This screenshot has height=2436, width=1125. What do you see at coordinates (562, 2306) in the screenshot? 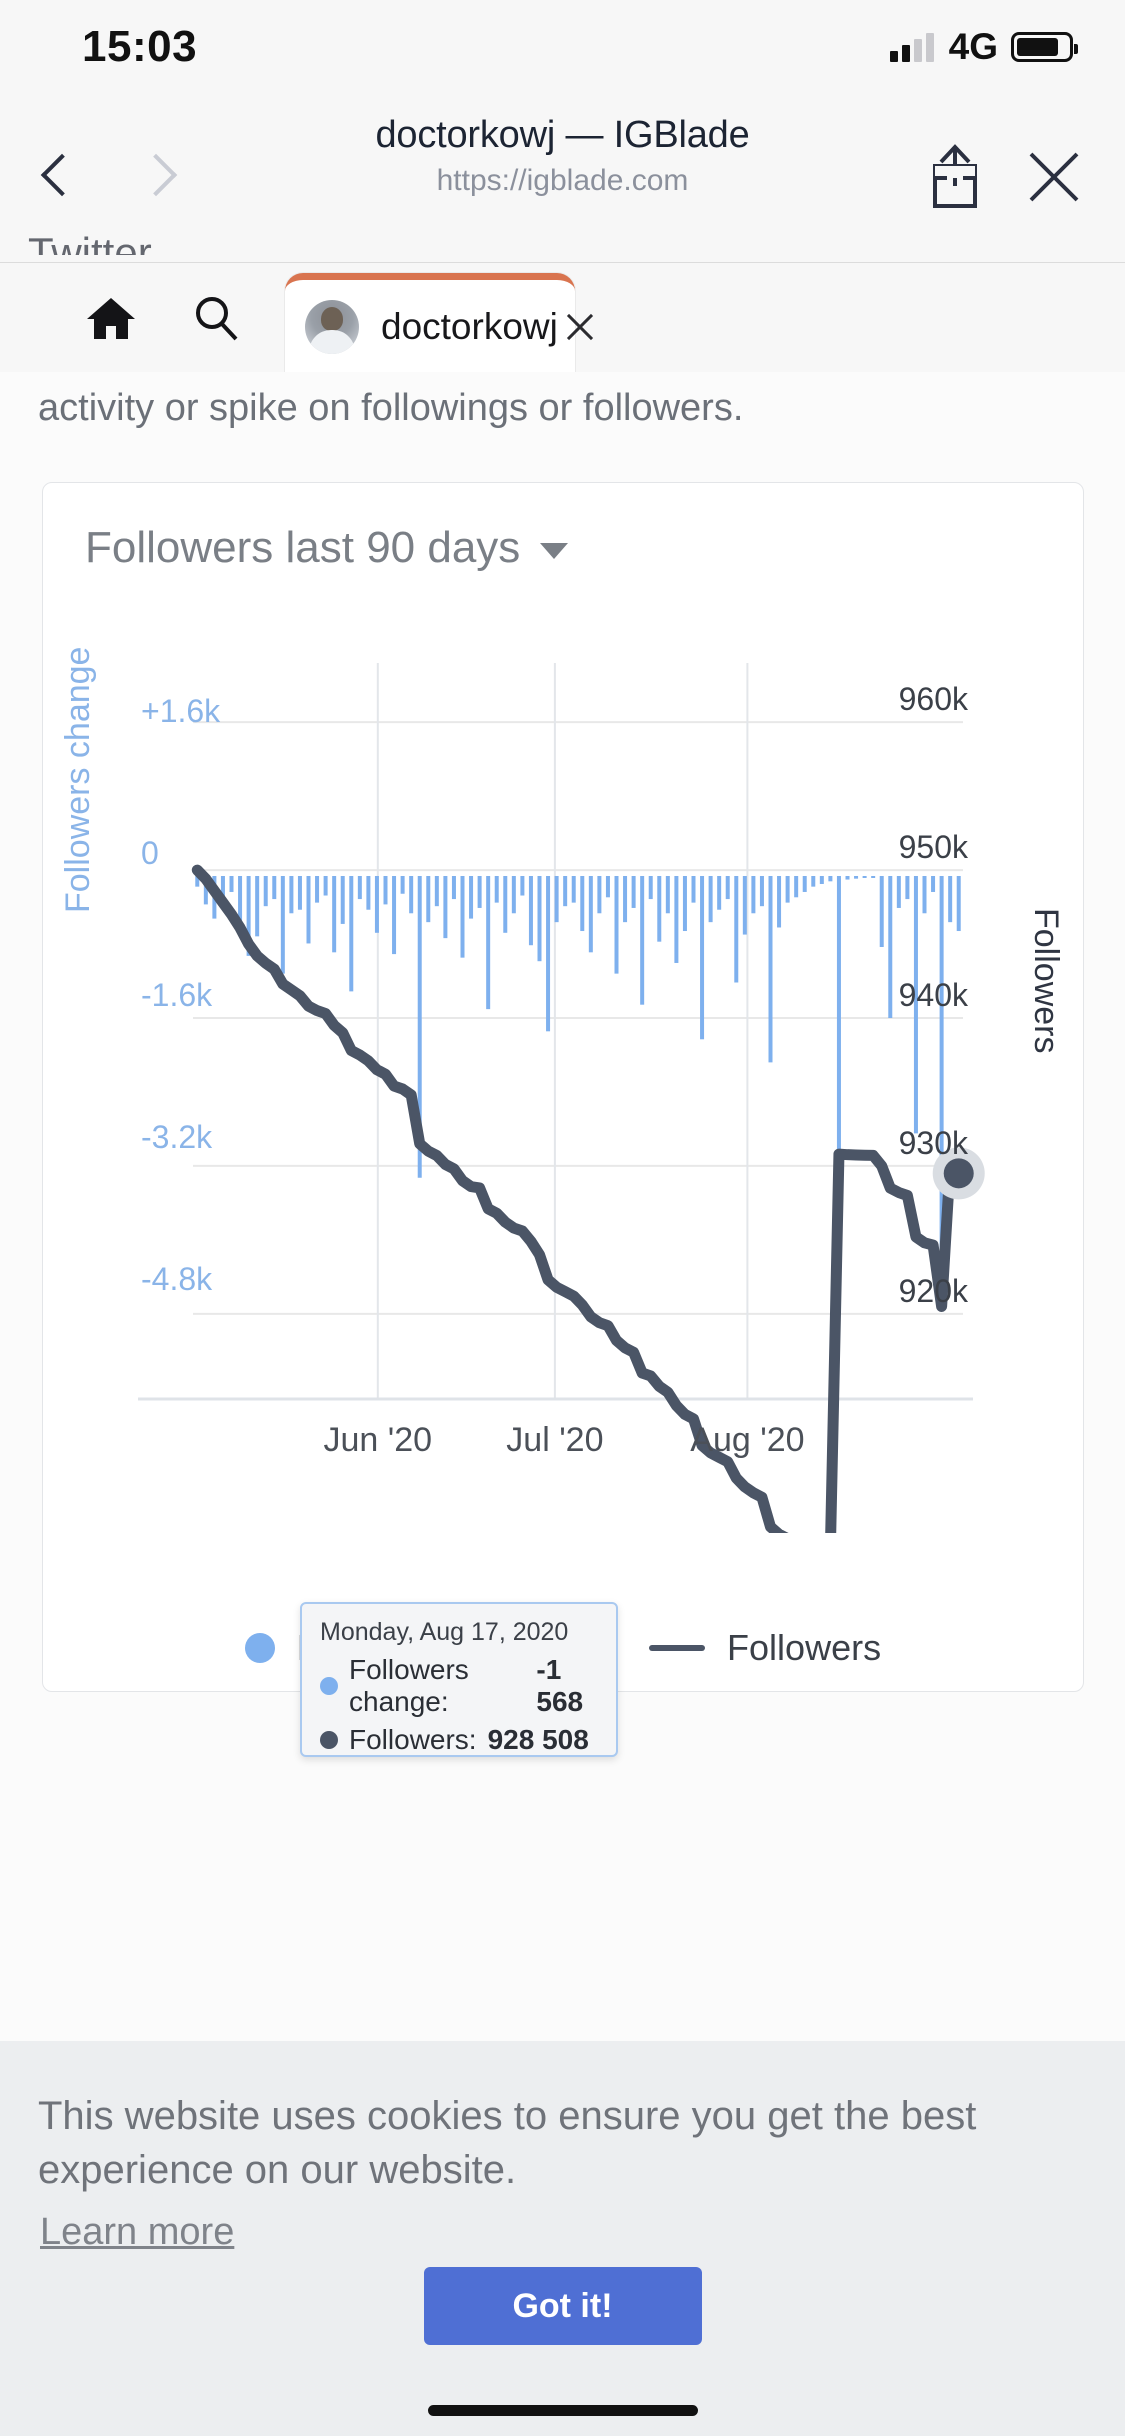
I see `got-it-button: Got it!` at bounding box center [562, 2306].